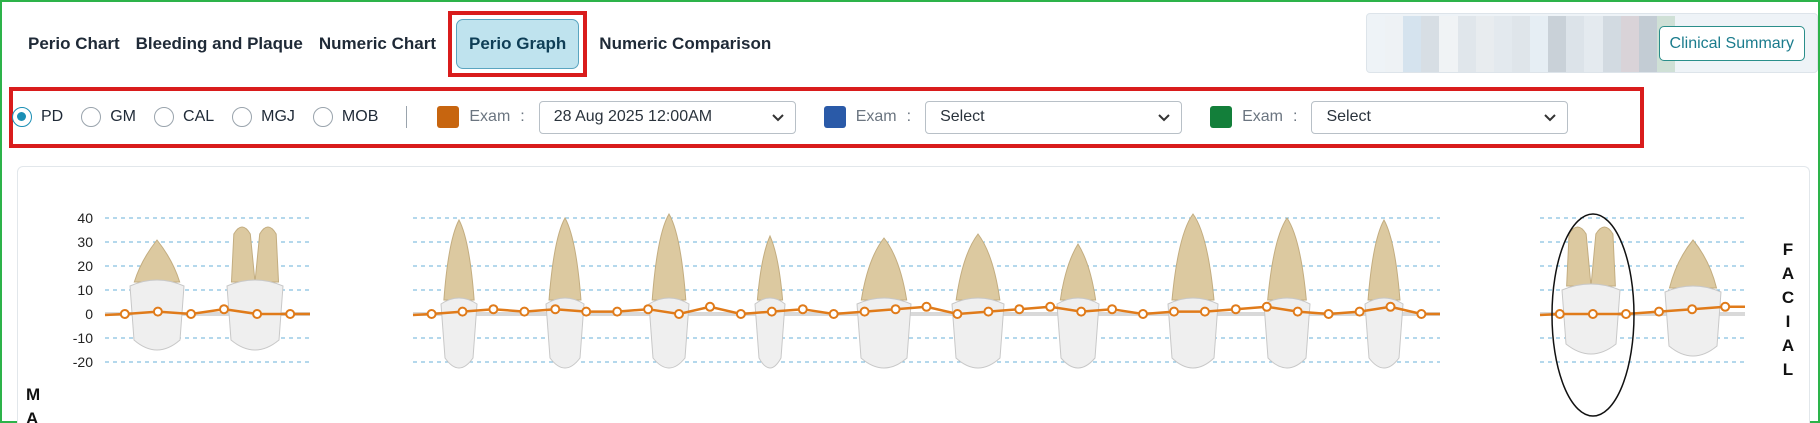 Image resolution: width=1820 pixels, height=423 pixels. Describe the element at coordinates (83, 362) in the screenshot. I see `y-tick-label: -20` at that location.